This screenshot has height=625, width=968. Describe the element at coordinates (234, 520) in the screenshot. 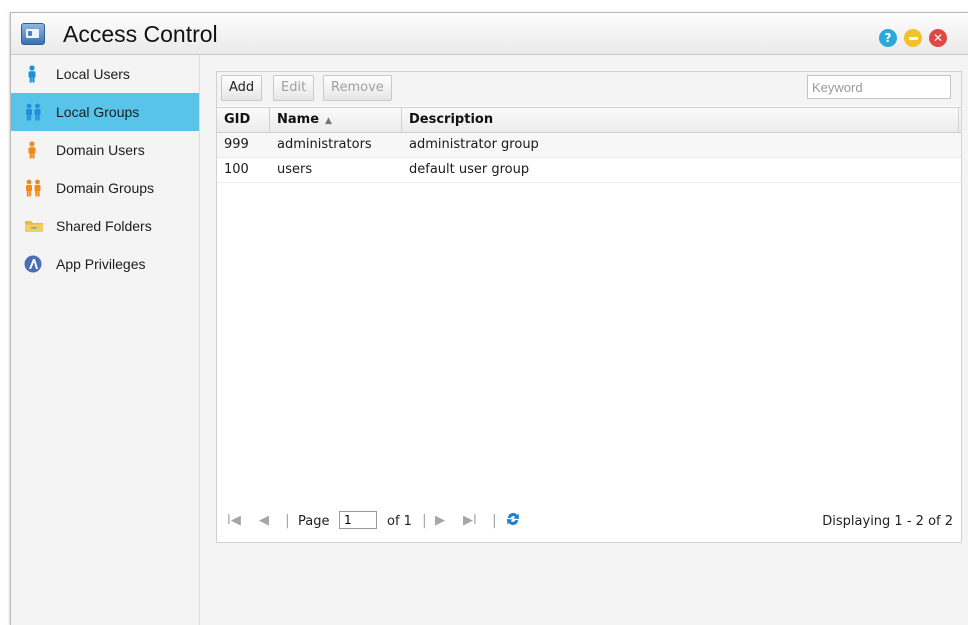

I see `first-page-icon: I◀` at that location.